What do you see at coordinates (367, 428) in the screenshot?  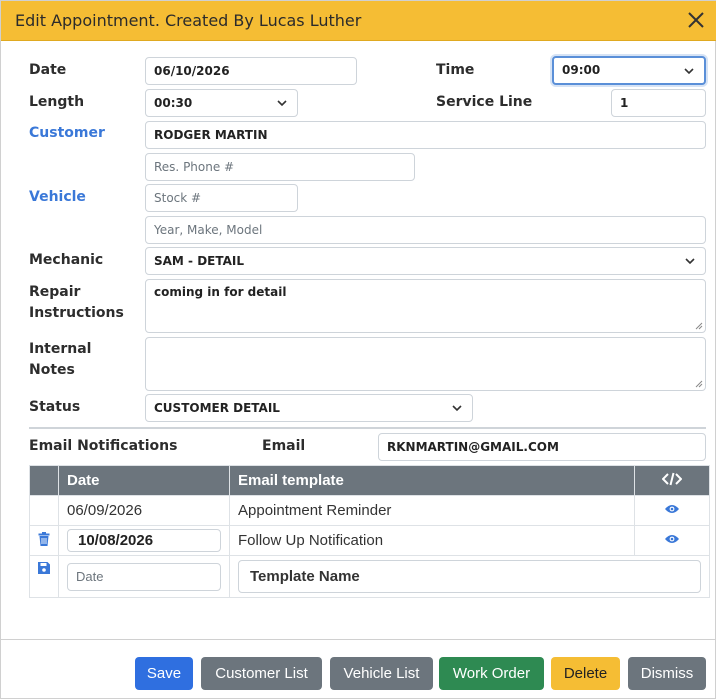 I see `section-divider` at bounding box center [367, 428].